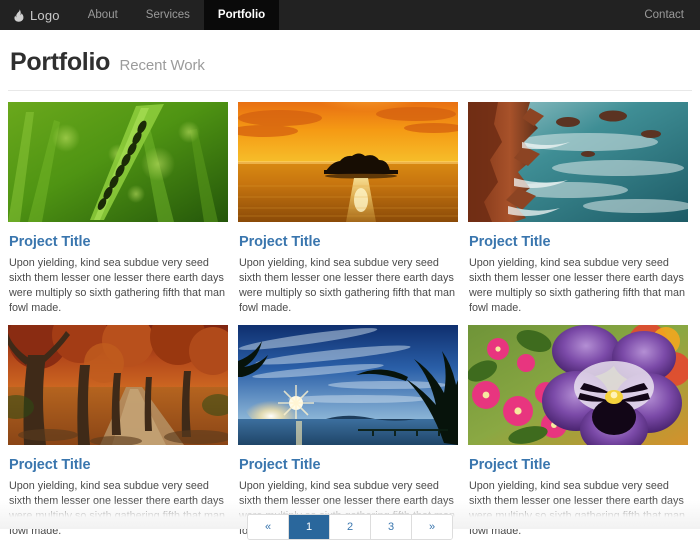 Image resolution: width=700 pixels, height=548 pixels. I want to click on orange-sunset-over-lake-island-photo, so click(348, 162).